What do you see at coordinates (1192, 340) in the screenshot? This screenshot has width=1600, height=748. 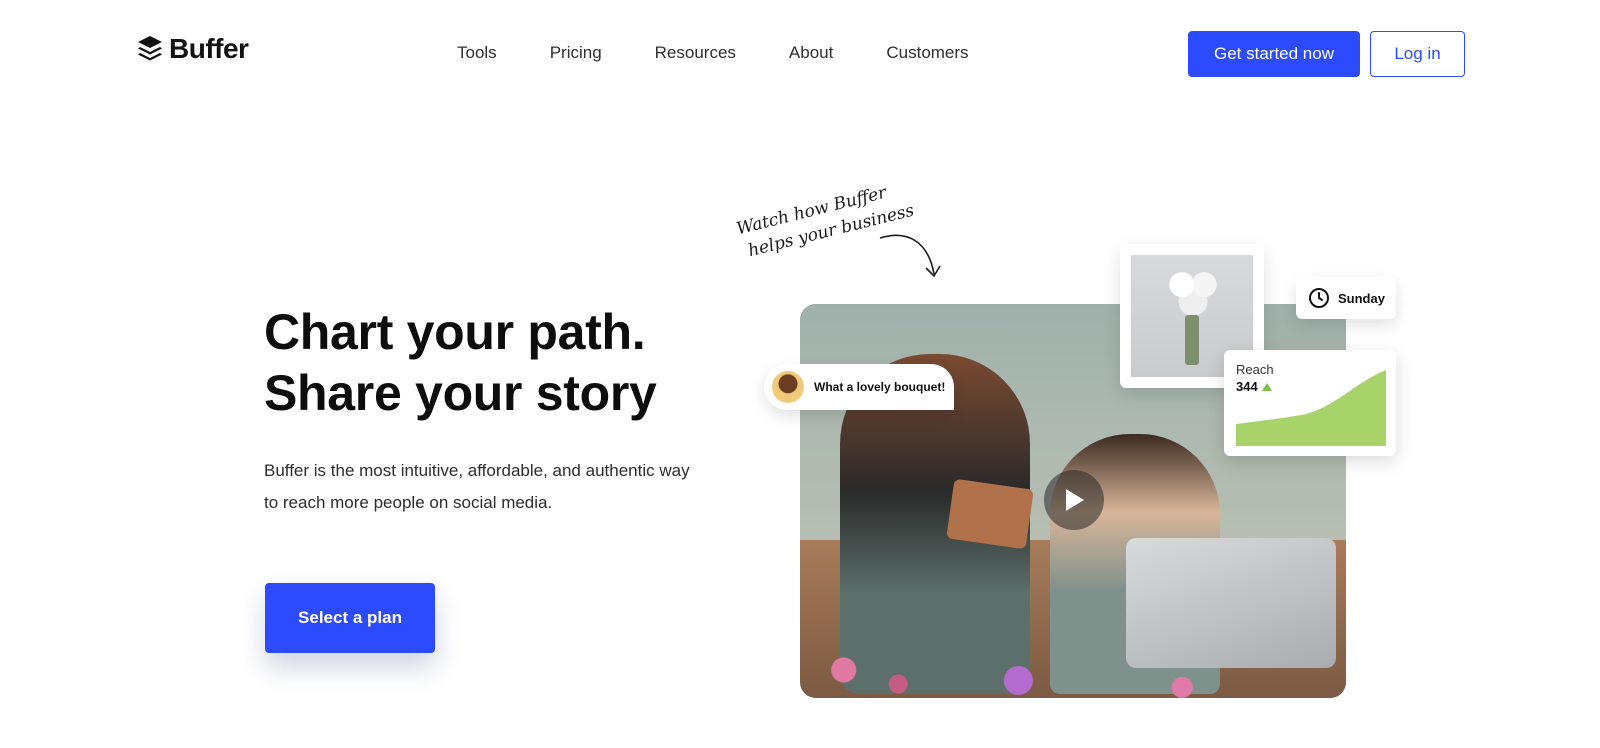 I see `bouquet-stems` at bounding box center [1192, 340].